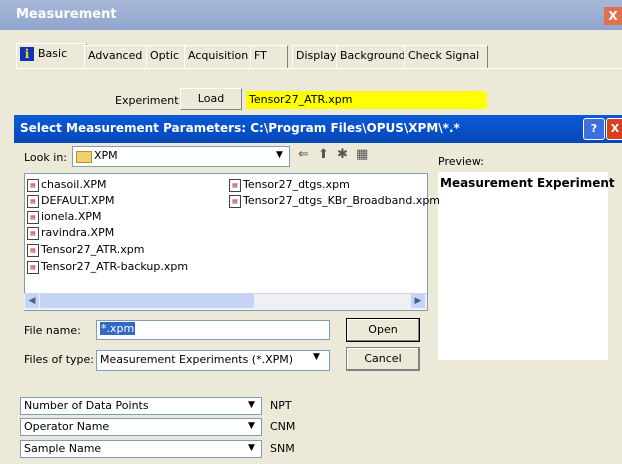  I want to click on look-in-value: XPM, so click(106, 155).